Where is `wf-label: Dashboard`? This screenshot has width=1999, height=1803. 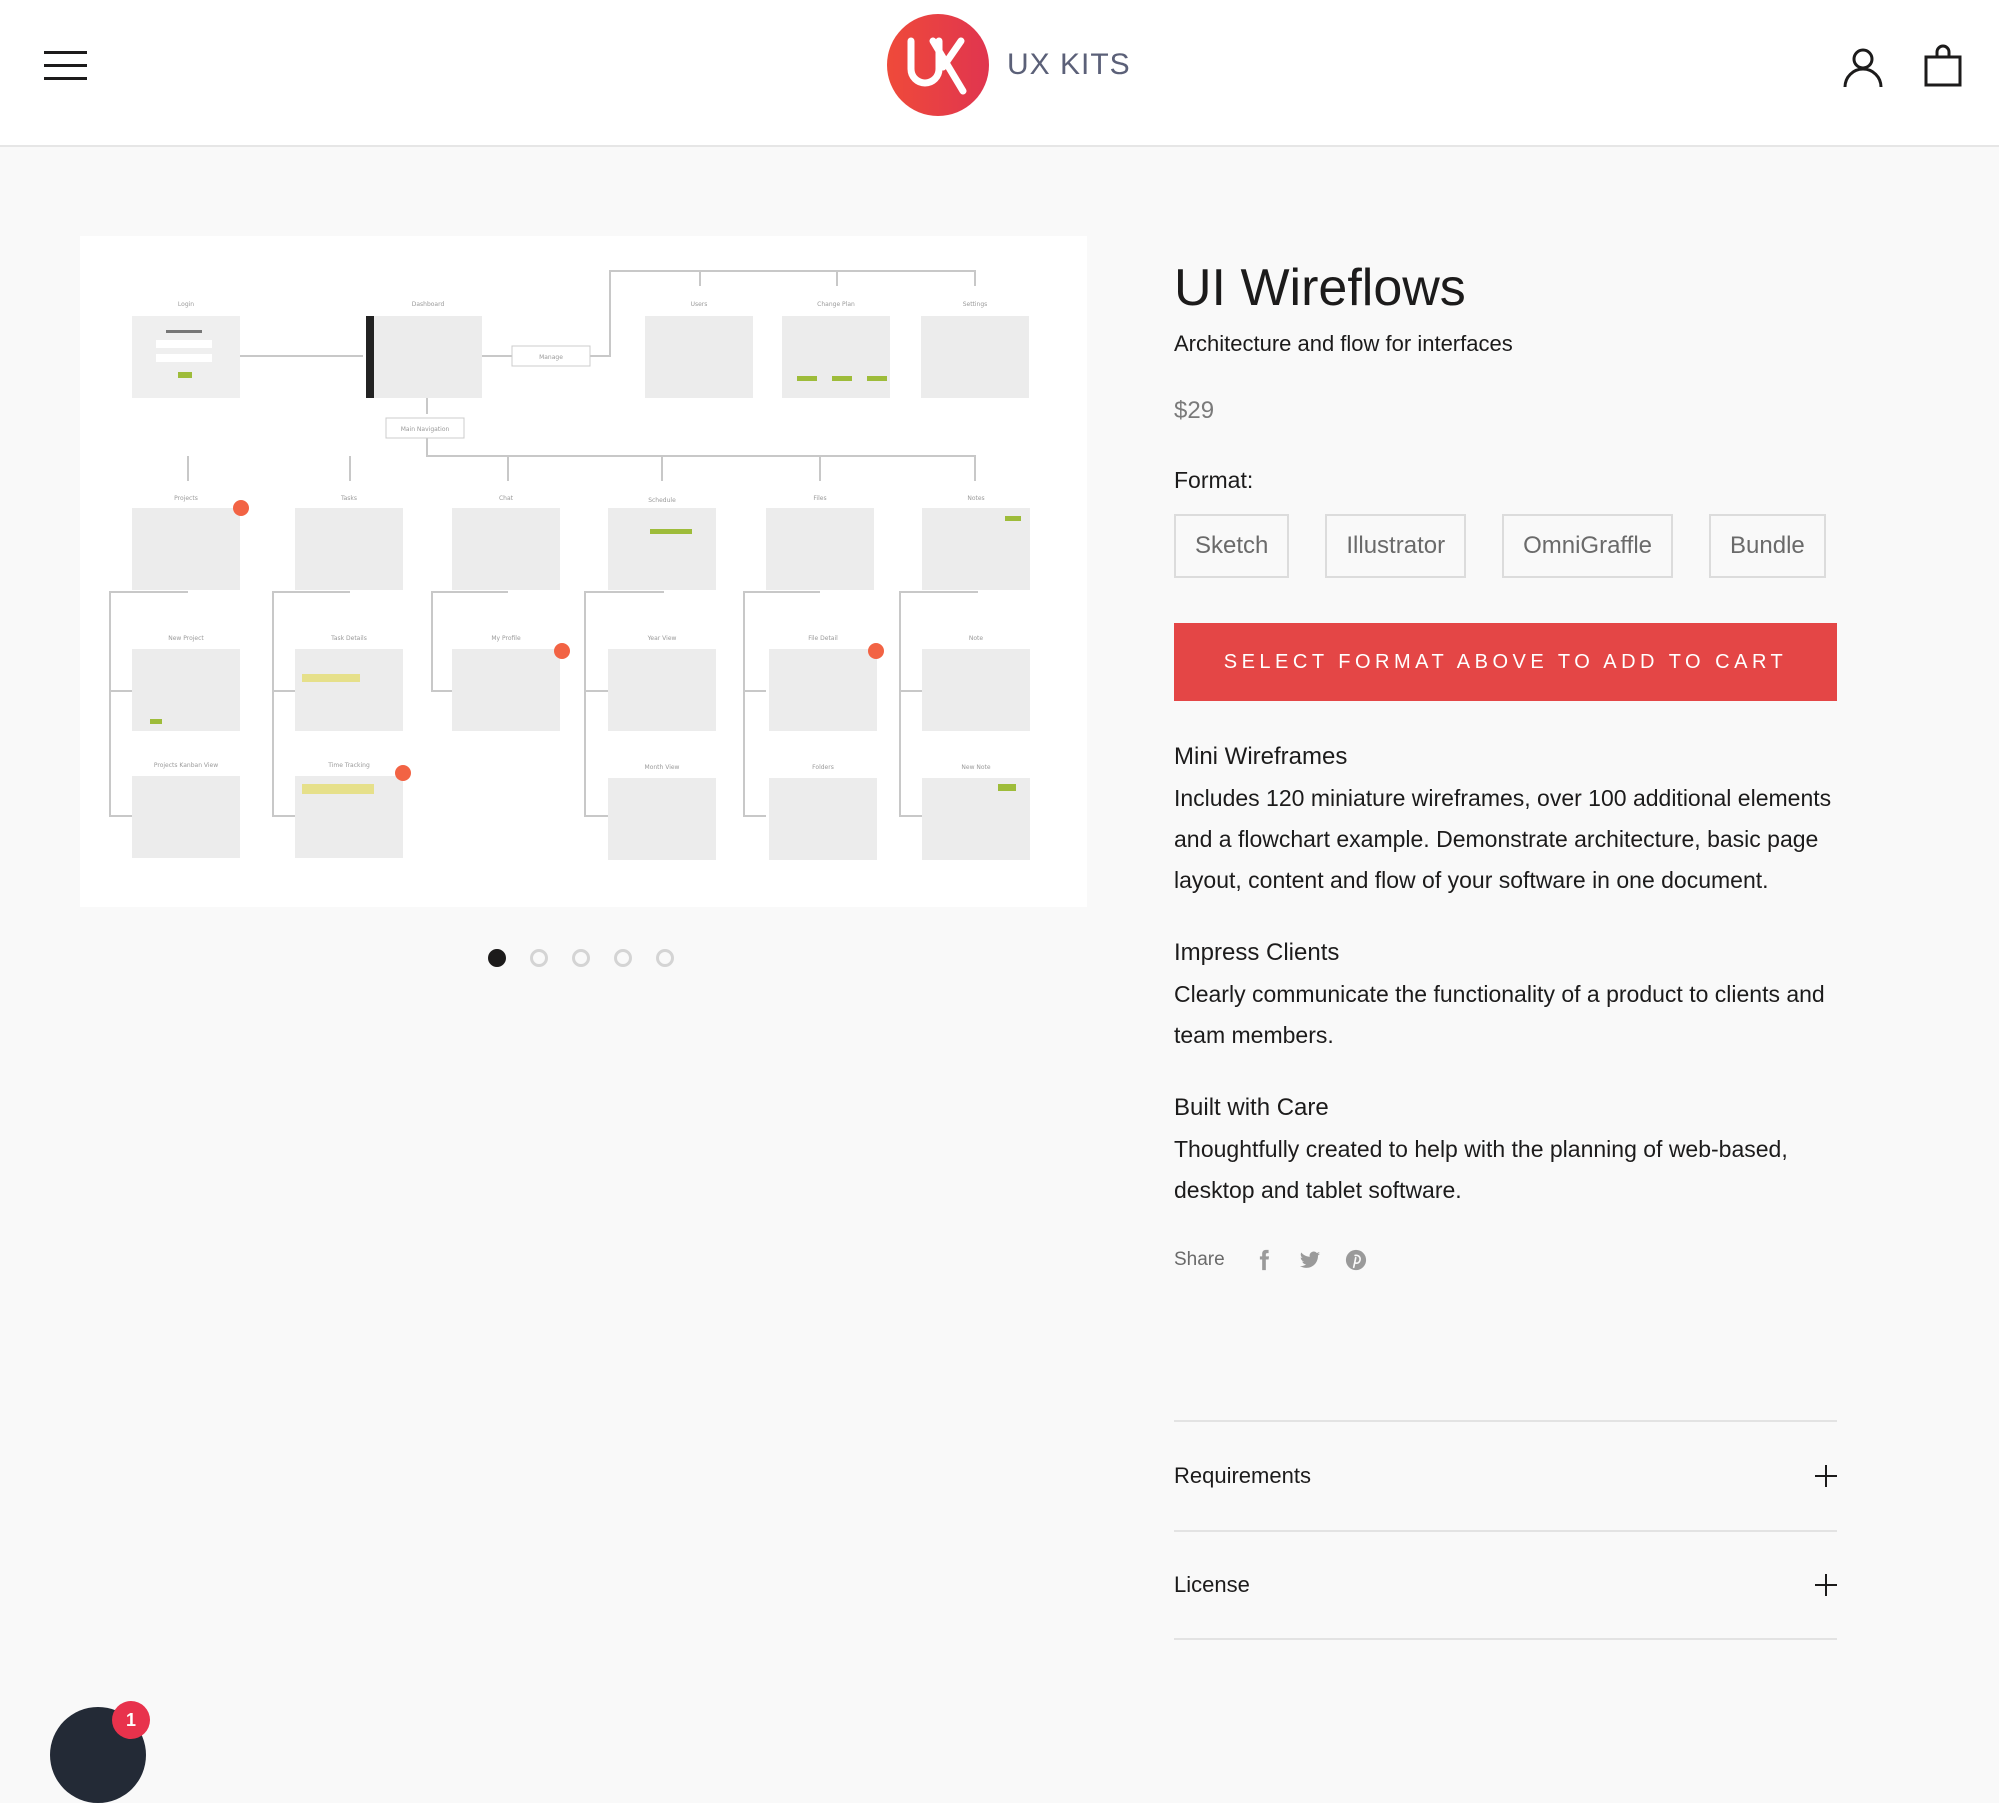
wf-label: Dashboard is located at coordinates (428, 304).